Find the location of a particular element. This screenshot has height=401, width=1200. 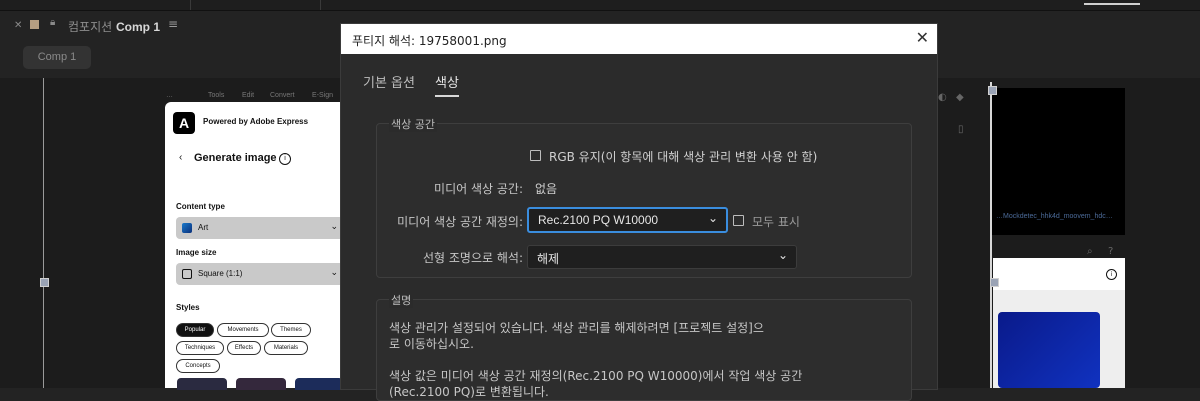

image-size-label: Image size is located at coordinates (196, 252).